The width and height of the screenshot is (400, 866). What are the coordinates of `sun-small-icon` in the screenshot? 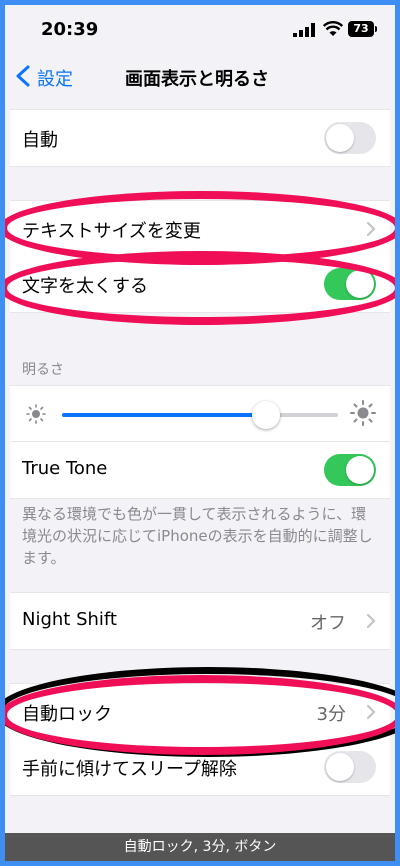 It's located at (36, 414).